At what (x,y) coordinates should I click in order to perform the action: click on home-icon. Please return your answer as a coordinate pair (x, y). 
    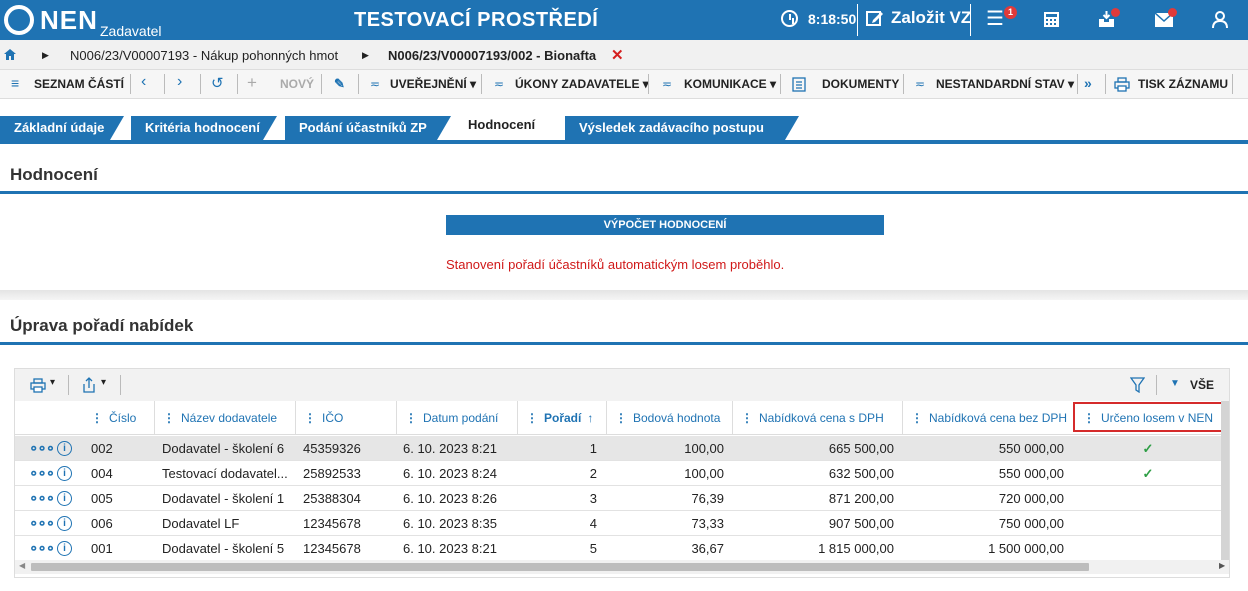
    Looking at the image, I should click on (10, 54).